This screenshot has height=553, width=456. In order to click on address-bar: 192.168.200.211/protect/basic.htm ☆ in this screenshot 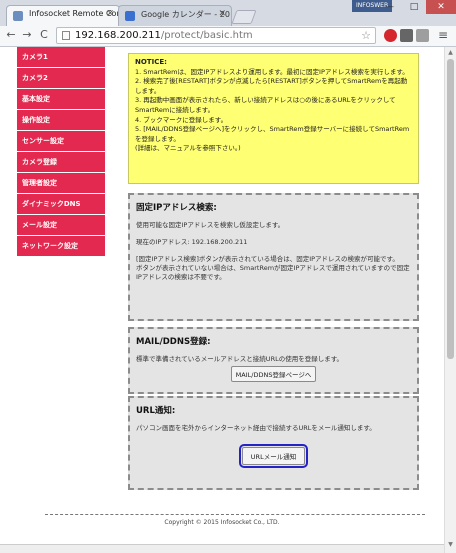, I will do `click(216, 35)`.